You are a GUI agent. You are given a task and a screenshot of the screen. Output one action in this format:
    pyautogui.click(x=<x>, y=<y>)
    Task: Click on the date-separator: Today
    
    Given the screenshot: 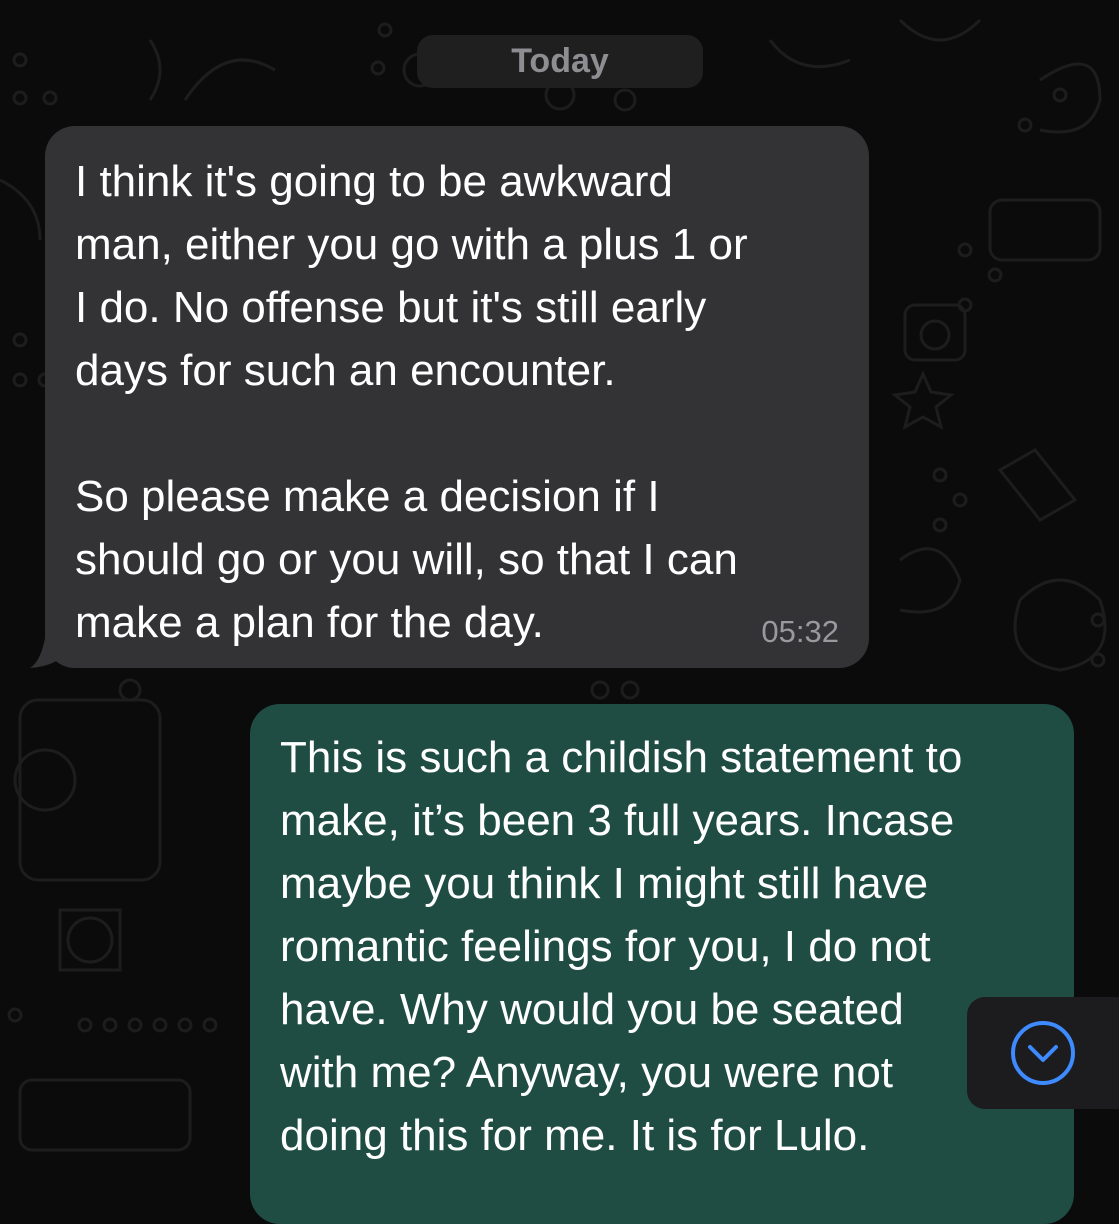 What is the action you would take?
    pyautogui.click(x=560, y=61)
    